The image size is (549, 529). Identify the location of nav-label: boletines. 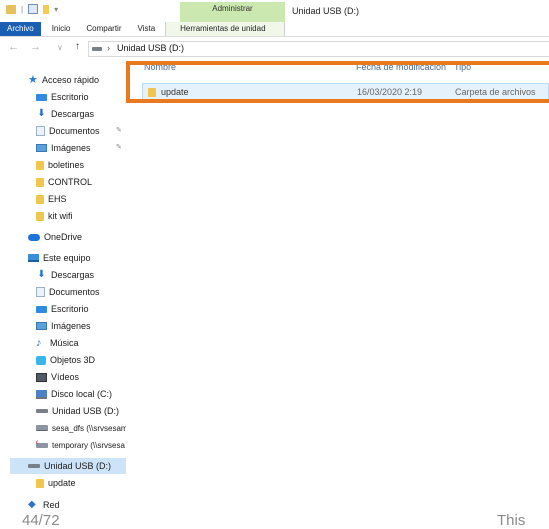
(66, 165).